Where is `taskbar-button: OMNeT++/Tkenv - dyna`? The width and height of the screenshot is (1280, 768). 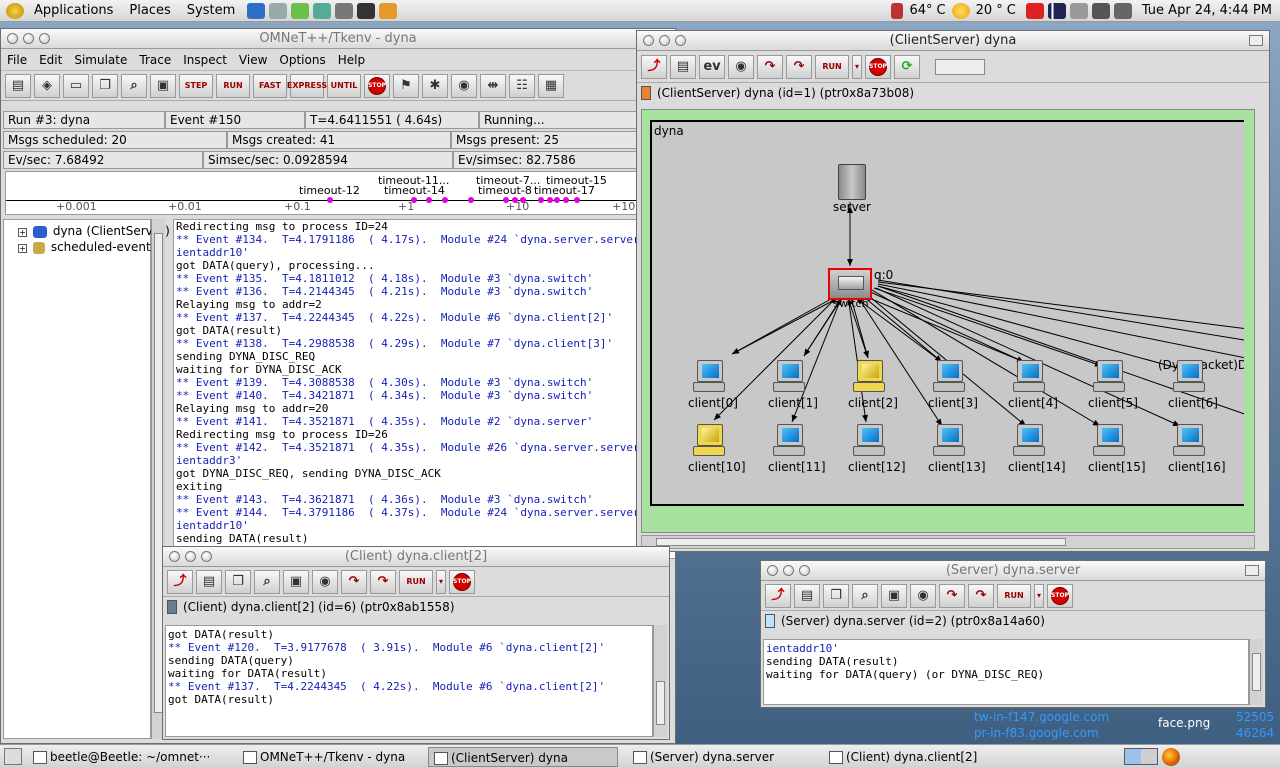 taskbar-button: OMNeT++/Tkenv - dyna is located at coordinates (330, 757).